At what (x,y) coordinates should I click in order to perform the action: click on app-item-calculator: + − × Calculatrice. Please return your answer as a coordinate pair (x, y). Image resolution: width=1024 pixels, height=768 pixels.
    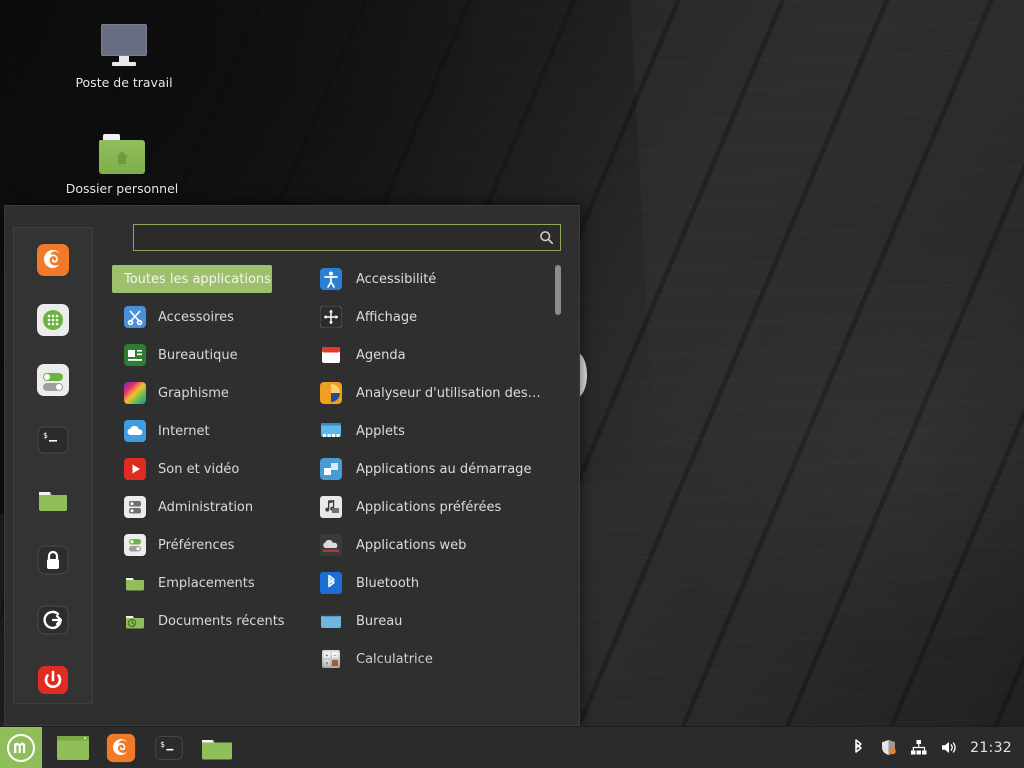
    Looking at the image, I should click on (449, 659).